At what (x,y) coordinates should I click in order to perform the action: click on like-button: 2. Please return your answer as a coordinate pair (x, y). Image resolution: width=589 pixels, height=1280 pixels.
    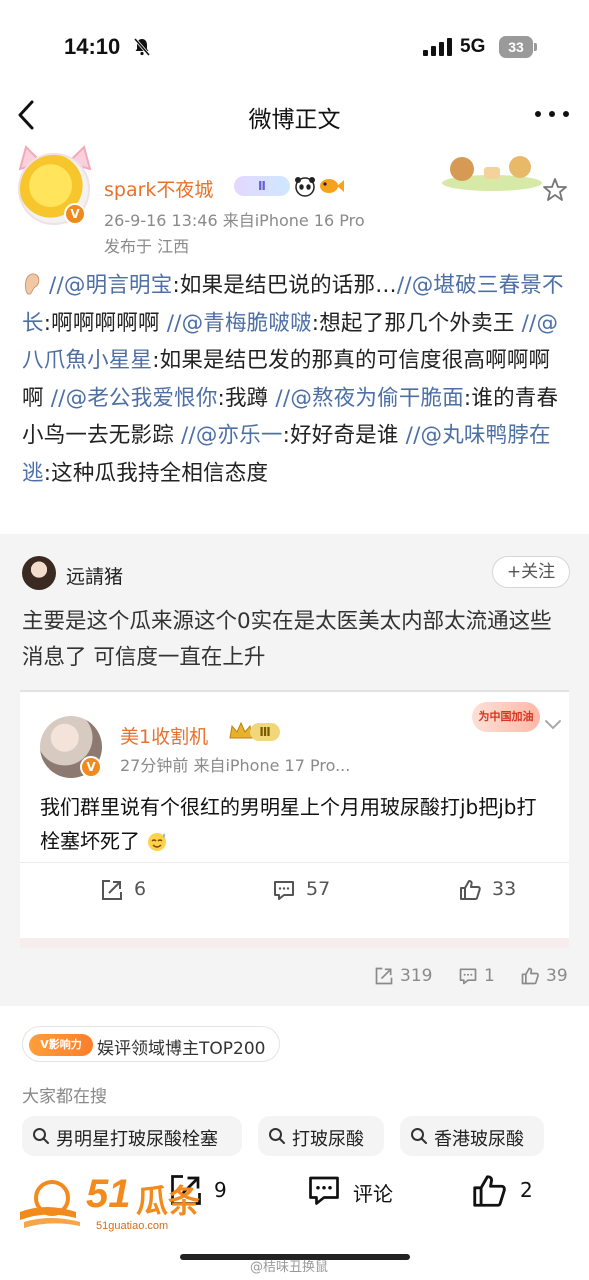
    Looking at the image, I should click on (505, 1191).